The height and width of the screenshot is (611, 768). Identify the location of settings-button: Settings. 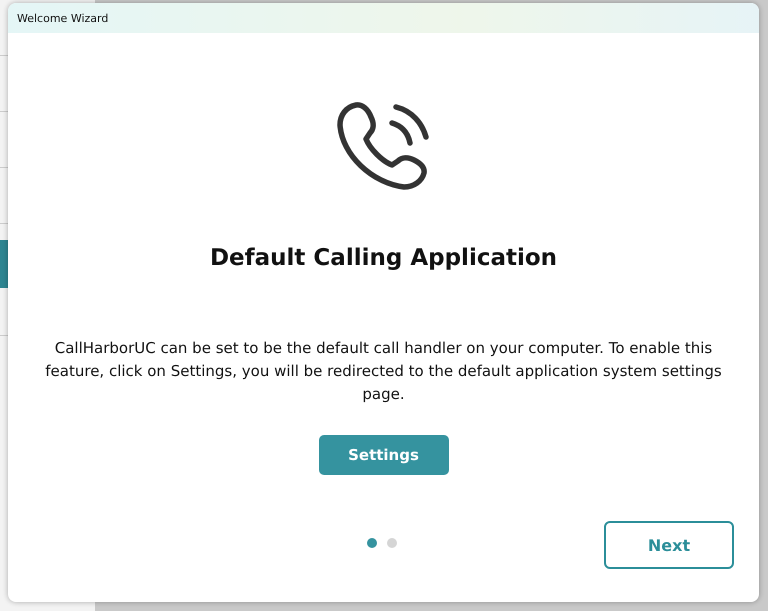
(383, 455).